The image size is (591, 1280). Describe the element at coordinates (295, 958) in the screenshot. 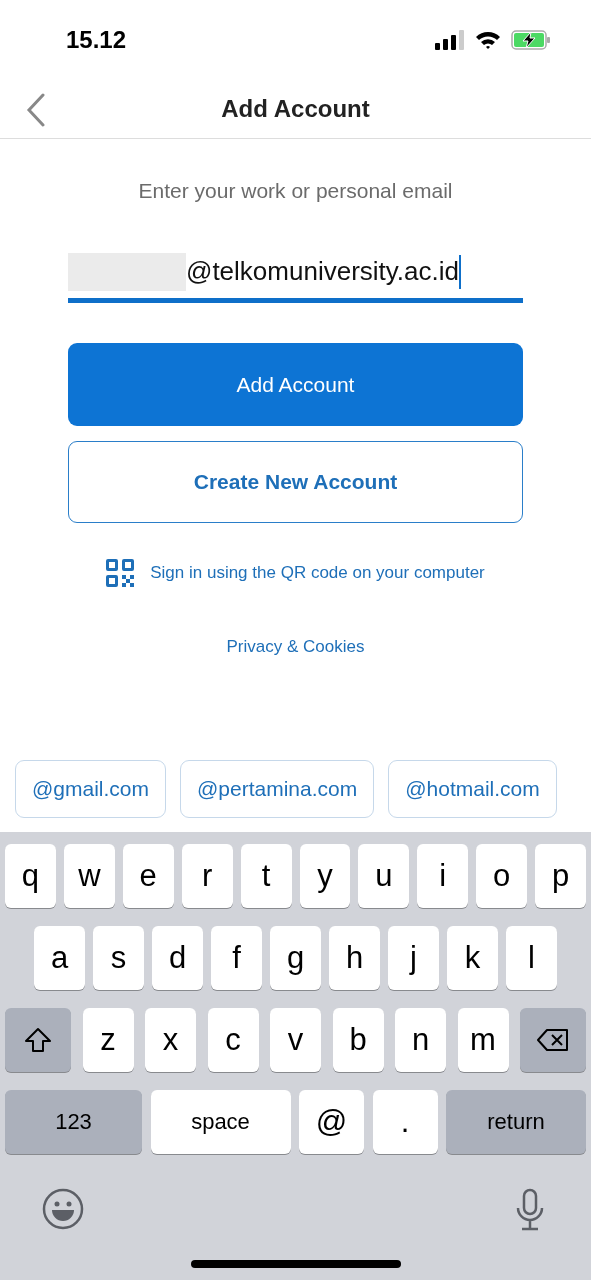

I see `letter-key: g` at that location.